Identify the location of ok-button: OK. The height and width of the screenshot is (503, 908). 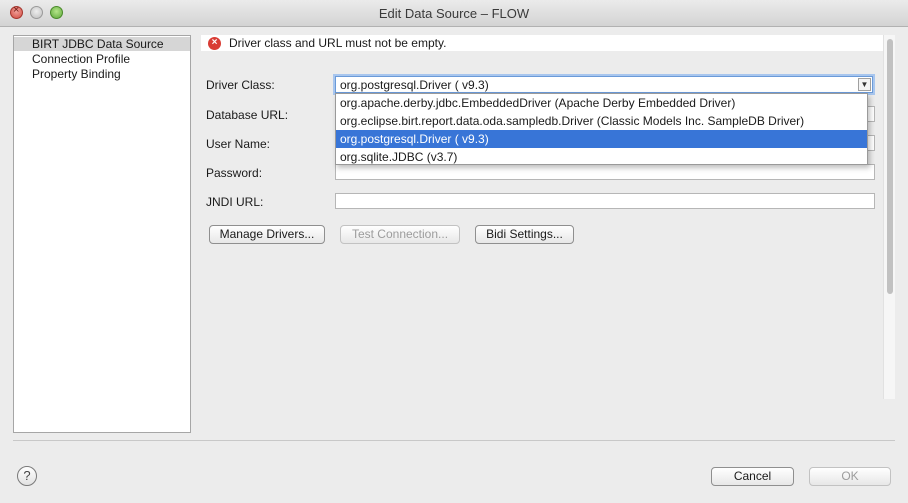
(850, 476).